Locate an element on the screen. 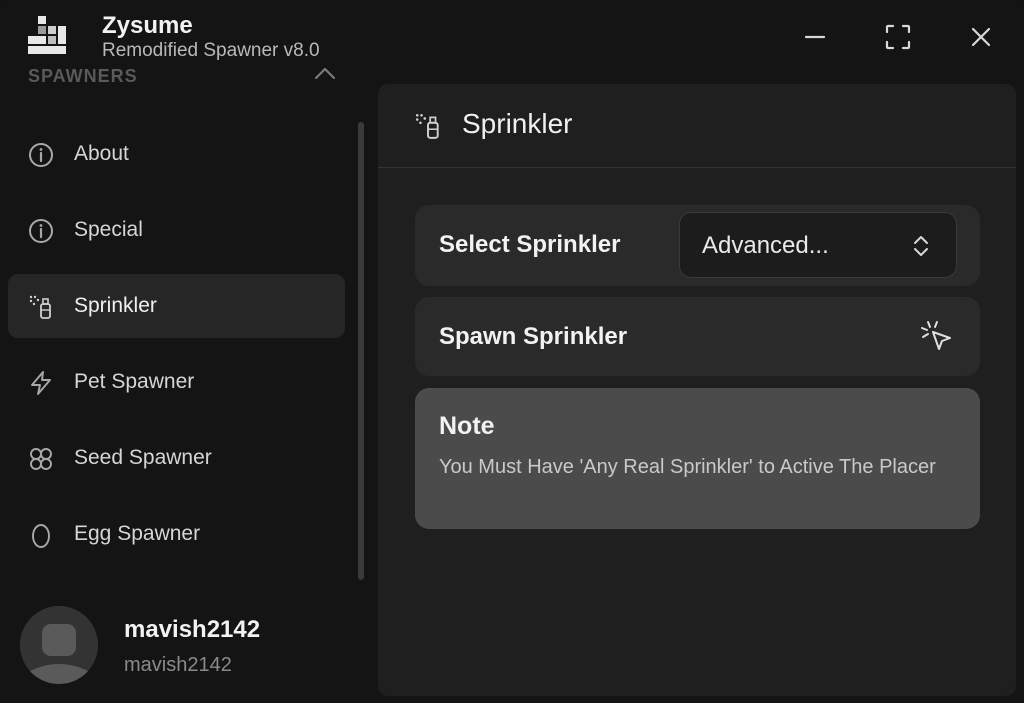 The height and width of the screenshot is (703, 1024). app-subtitle: Remodified Spawner v8.0 is located at coordinates (211, 50).